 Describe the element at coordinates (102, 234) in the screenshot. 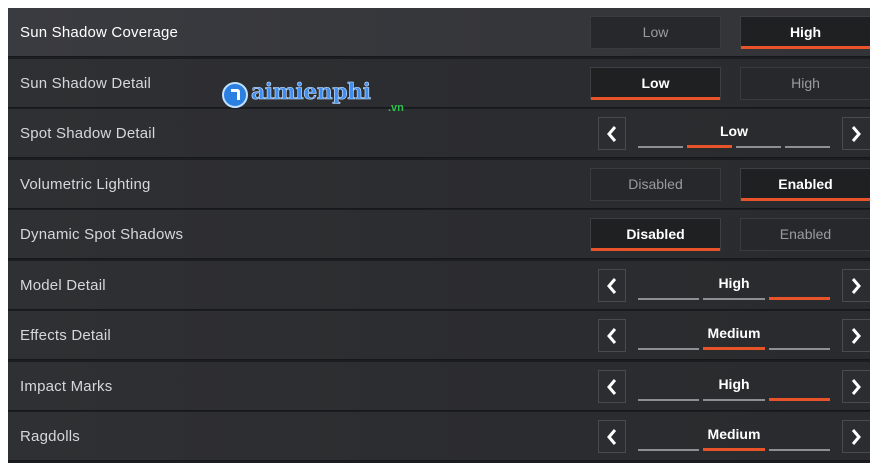

I see `setting-label: Dynamic Spot Shadows` at that location.